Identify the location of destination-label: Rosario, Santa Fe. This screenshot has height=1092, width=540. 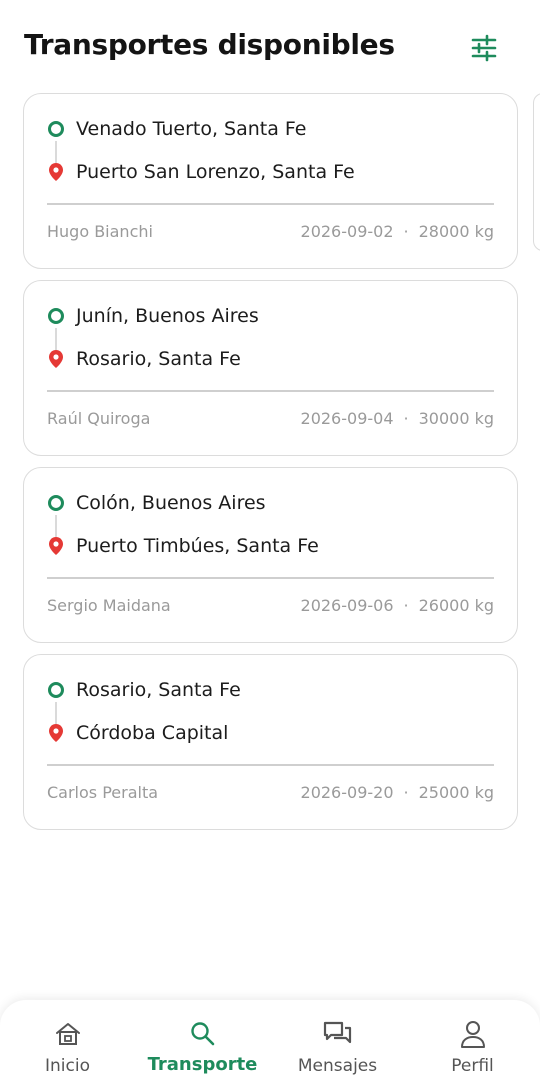
(158, 359).